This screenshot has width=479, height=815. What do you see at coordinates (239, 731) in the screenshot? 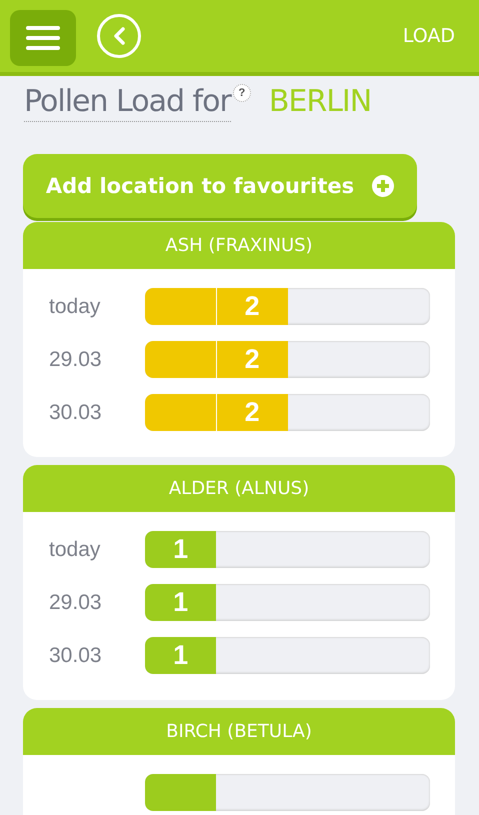
I see `card-title: BIRCH (BETULA)` at bounding box center [239, 731].